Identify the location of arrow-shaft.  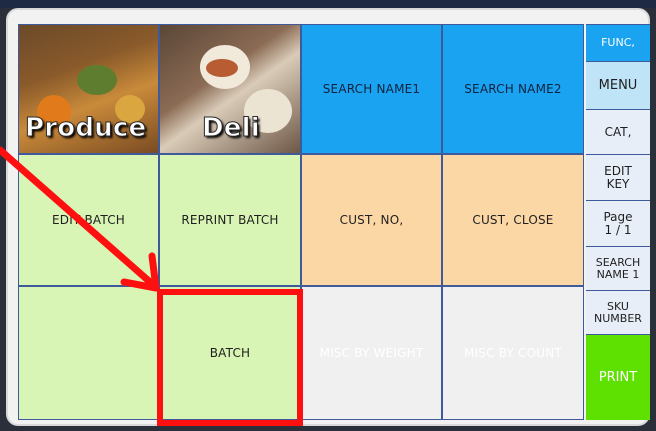
(77, 216).